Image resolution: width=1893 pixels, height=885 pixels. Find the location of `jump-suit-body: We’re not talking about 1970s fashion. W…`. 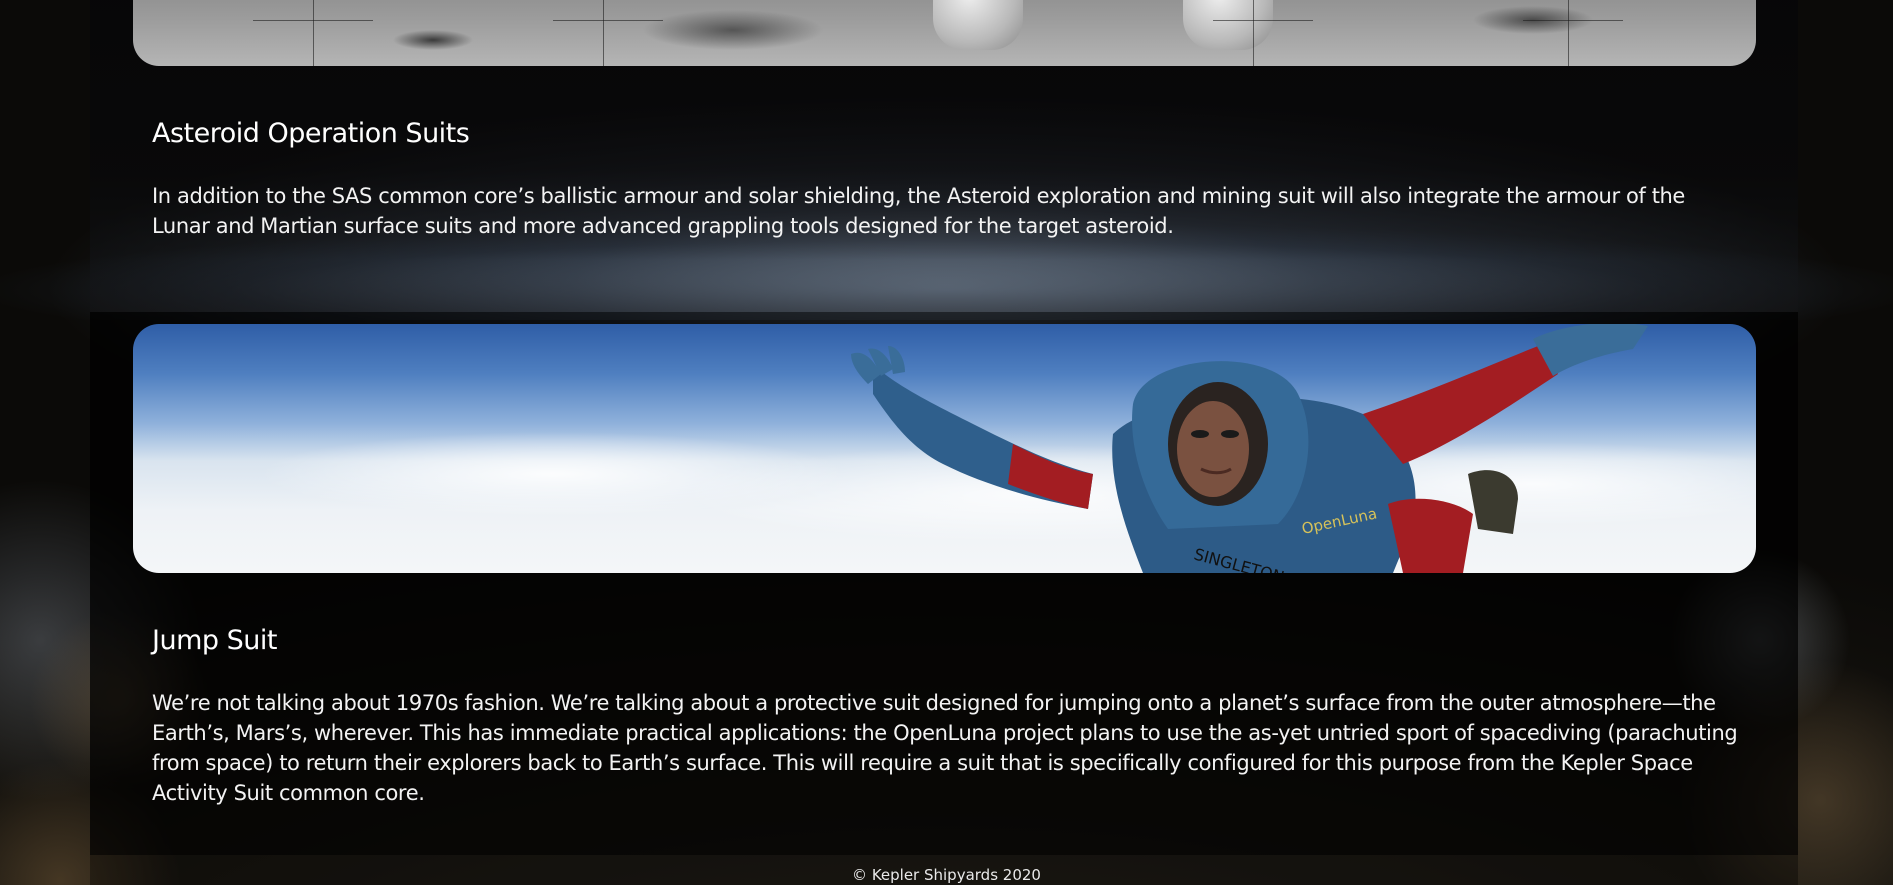

jump-suit-body: We’re not talking about 1970s fashion. W… is located at coordinates (945, 748).